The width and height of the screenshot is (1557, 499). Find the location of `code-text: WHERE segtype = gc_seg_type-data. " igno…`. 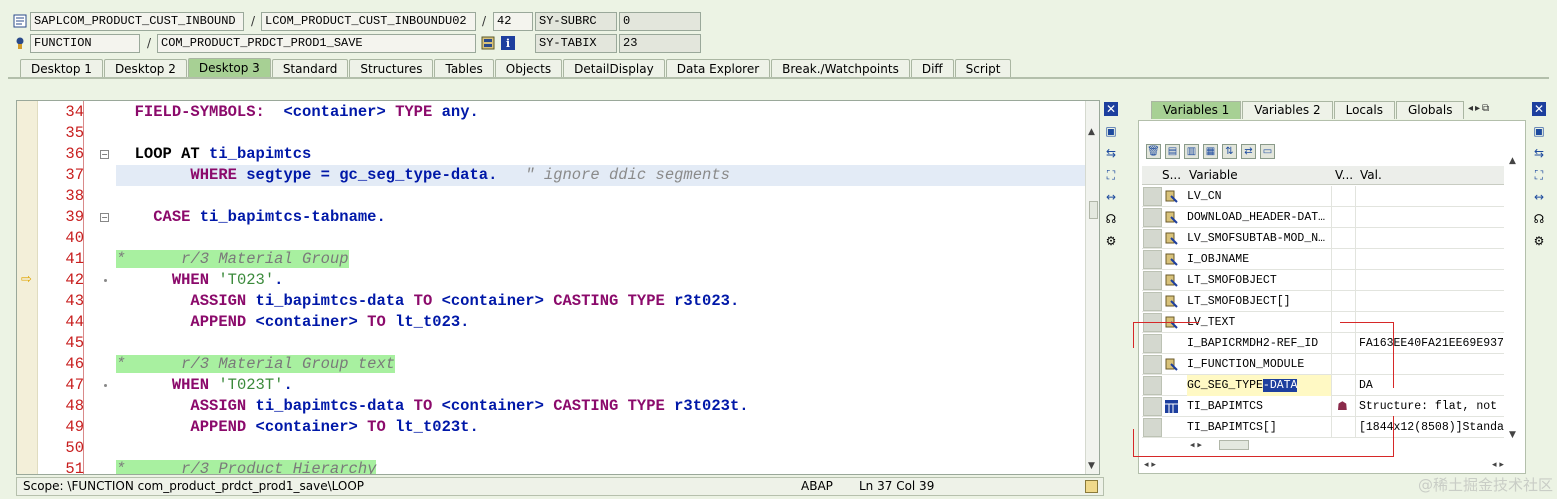

code-text: WHERE segtype = gc_seg_type-data. " igno… is located at coordinates (460, 175).